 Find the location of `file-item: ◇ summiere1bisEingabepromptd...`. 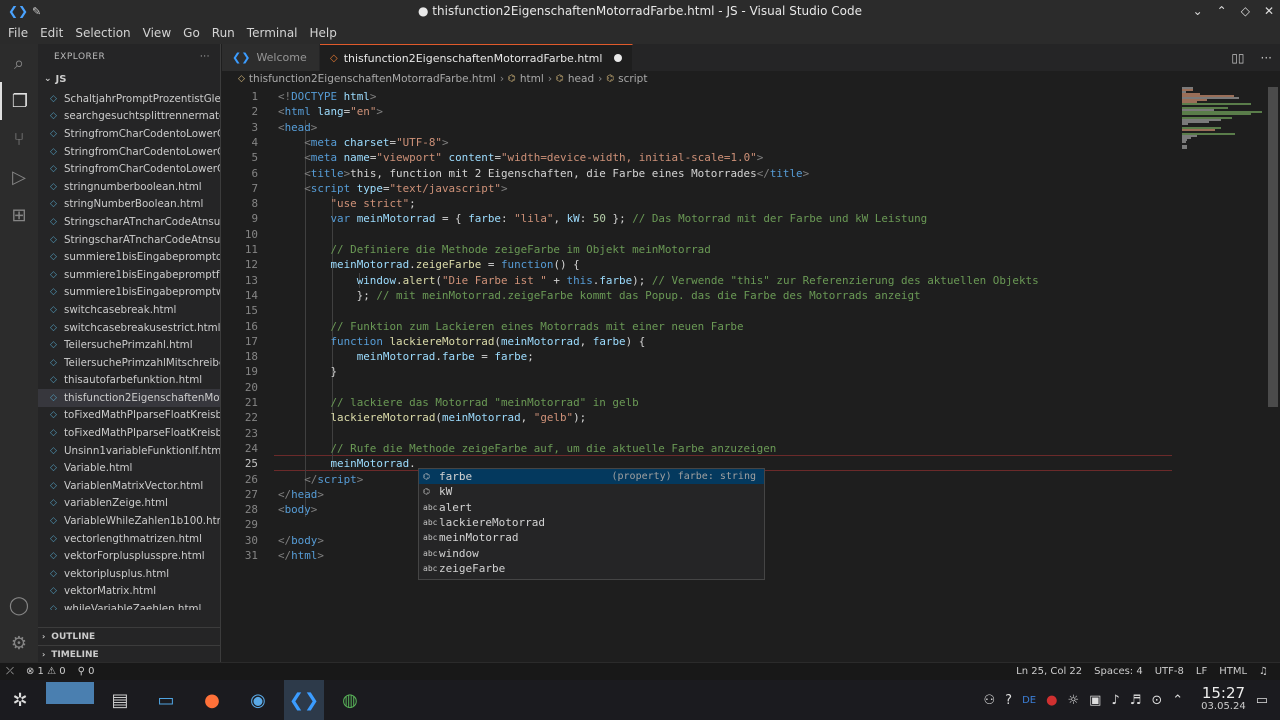

file-item: ◇ summiere1bisEingabepromptd... is located at coordinates (129, 257).